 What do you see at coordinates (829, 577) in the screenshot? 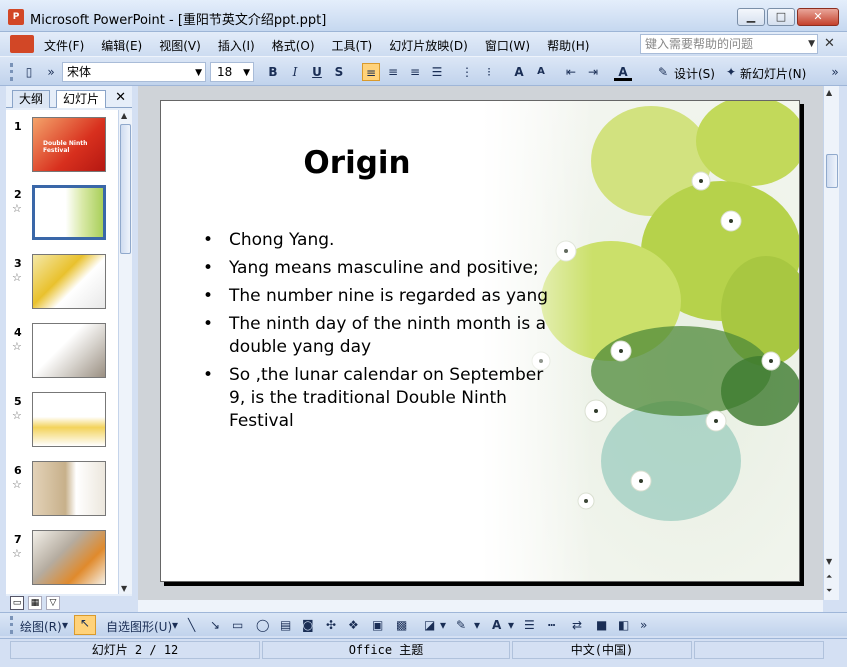
I see `previous-slide-icon: ⏶` at bounding box center [829, 577].